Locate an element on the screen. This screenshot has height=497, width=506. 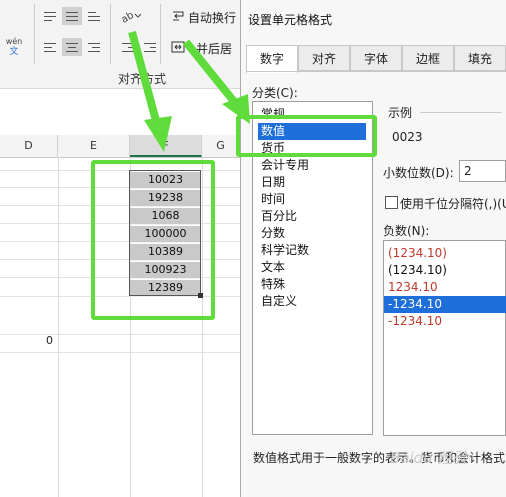
annotation-arrows is located at coordinates (189, 91).